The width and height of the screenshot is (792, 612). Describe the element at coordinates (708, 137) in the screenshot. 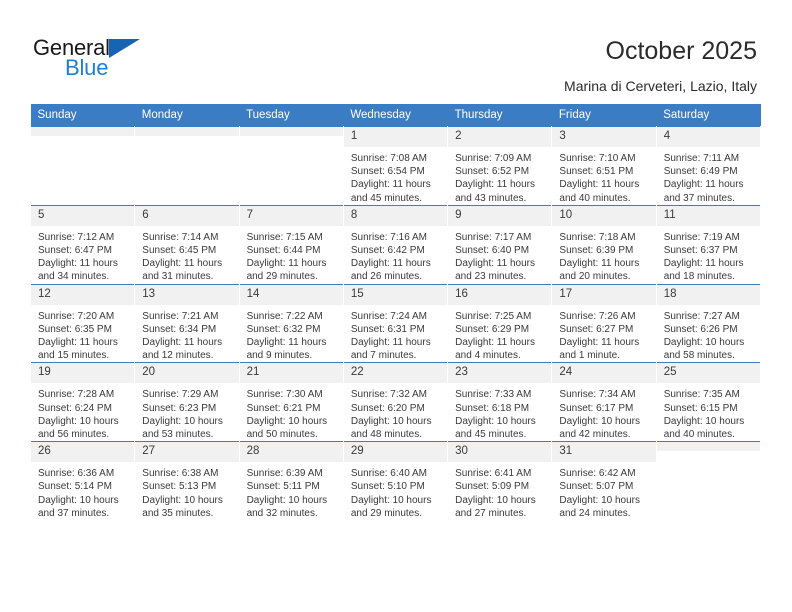

I see `day-number: 4` at that location.